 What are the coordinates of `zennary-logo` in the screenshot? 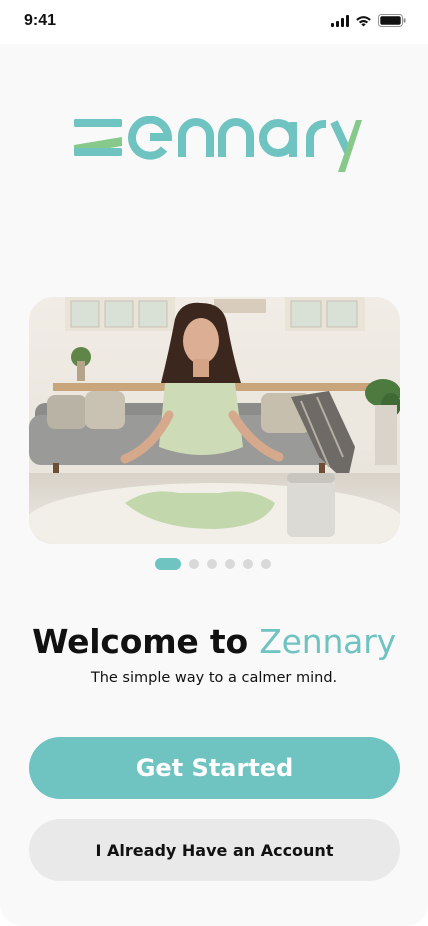 It's located at (218, 144).